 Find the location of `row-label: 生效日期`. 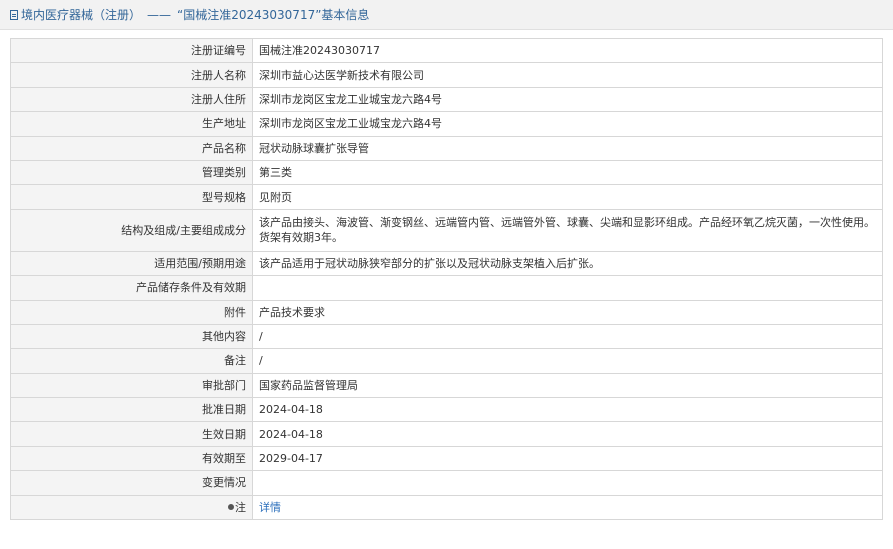

row-label: 生效日期 is located at coordinates (131, 434).